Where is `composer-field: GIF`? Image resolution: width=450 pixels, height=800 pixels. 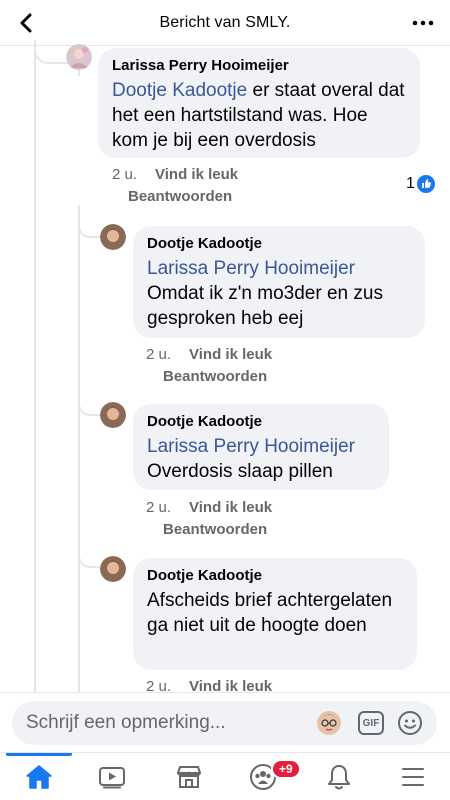
composer-field: GIF is located at coordinates (224, 723).